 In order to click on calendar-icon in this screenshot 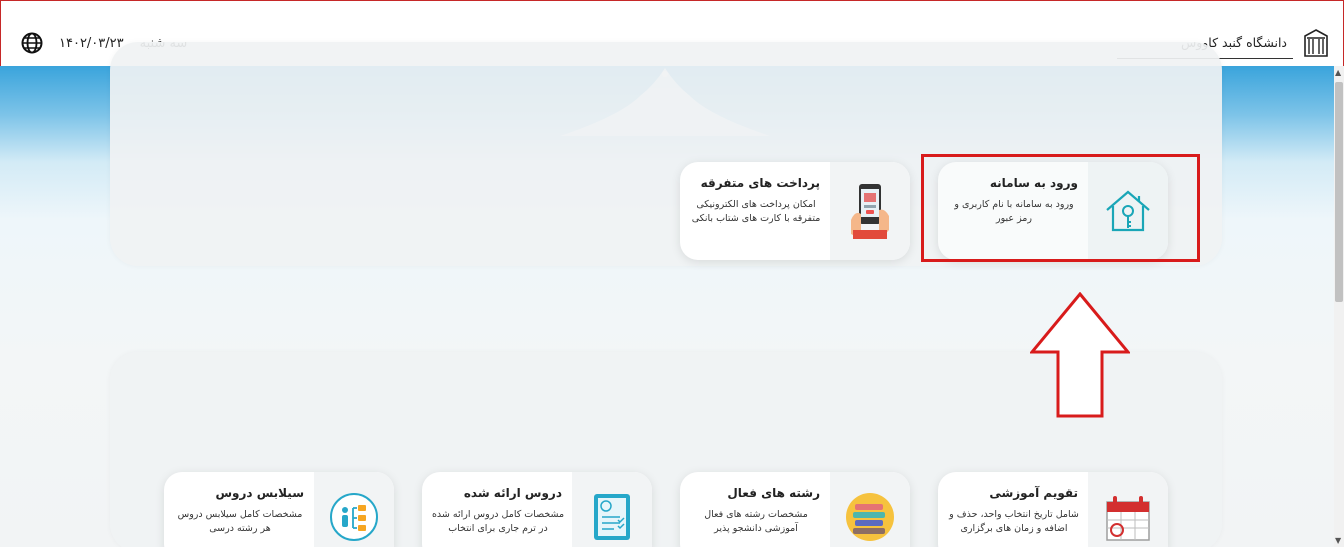, I will do `click(1128, 518)`.